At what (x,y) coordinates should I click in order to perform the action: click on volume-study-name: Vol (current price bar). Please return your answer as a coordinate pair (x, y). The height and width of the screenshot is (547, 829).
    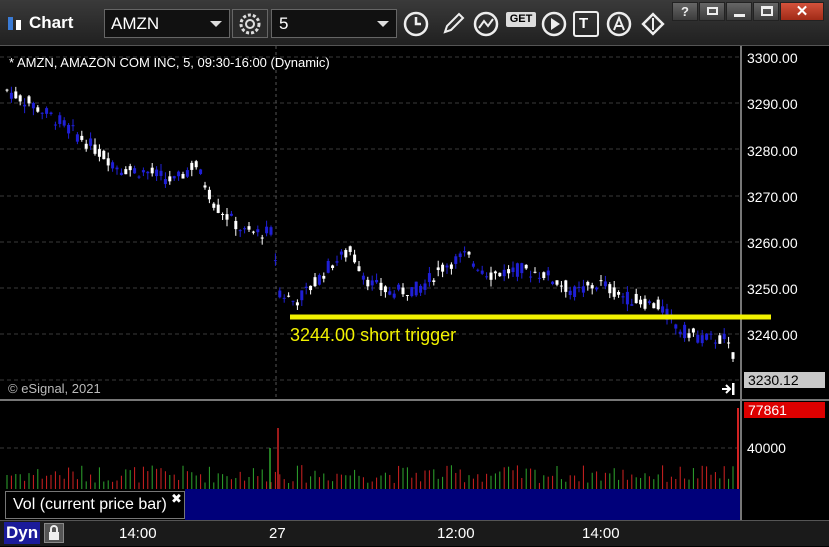
    Looking at the image, I should click on (90, 504).